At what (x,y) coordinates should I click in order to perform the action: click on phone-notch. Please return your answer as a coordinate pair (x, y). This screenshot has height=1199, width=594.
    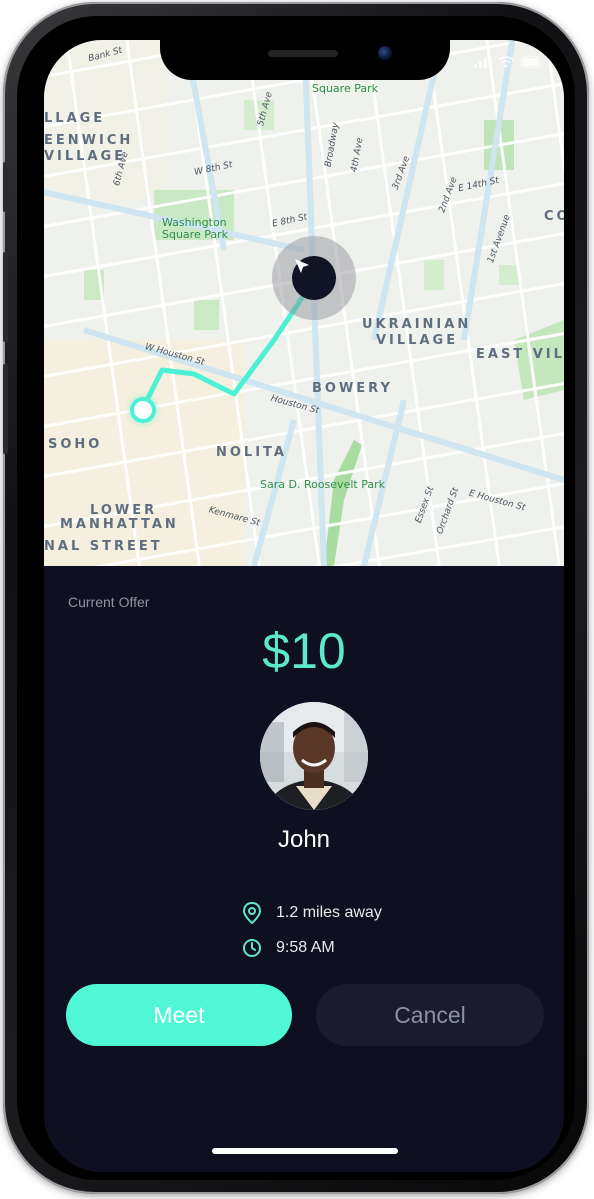
    Looking at the image, I should click on (305, 60).